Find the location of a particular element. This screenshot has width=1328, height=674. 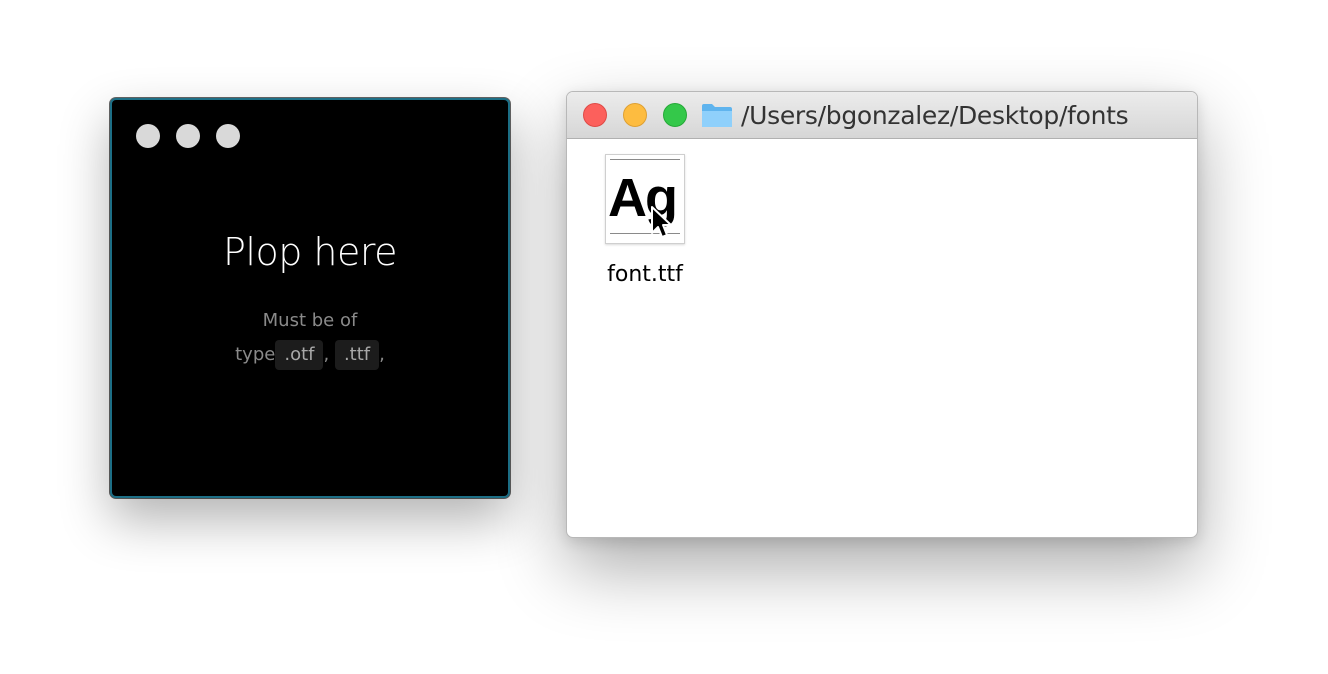

drop-instructions: Must be of type .otf, .ttf, is located at coordinates (310, 338).